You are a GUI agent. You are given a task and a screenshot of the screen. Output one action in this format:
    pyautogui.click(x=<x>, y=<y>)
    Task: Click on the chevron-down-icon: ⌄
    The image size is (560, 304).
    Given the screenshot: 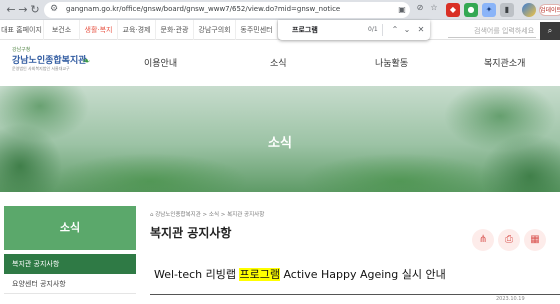 What is the action you would take?
    pyautogui.click(x=407, y=30)
    